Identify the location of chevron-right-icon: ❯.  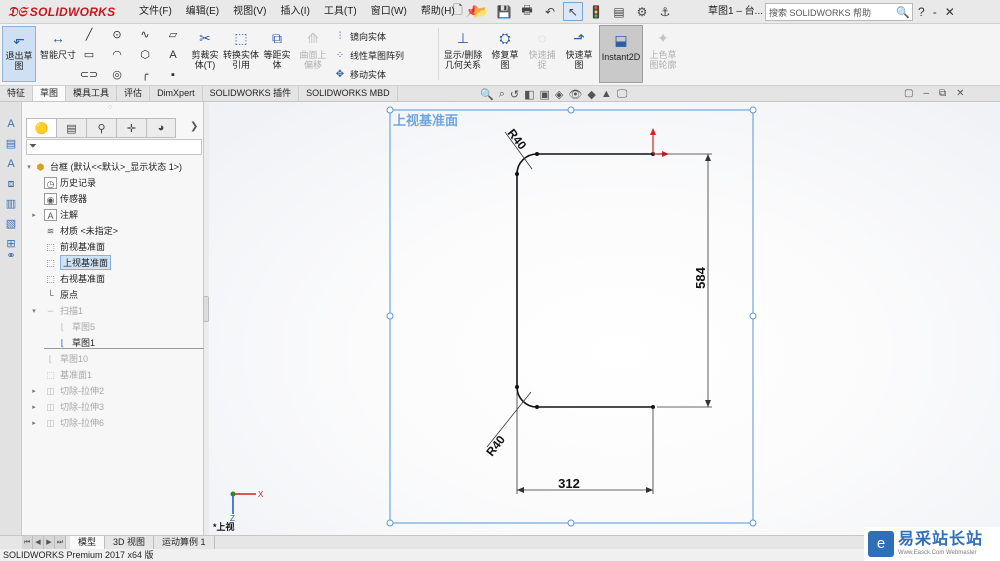
(194, 126).